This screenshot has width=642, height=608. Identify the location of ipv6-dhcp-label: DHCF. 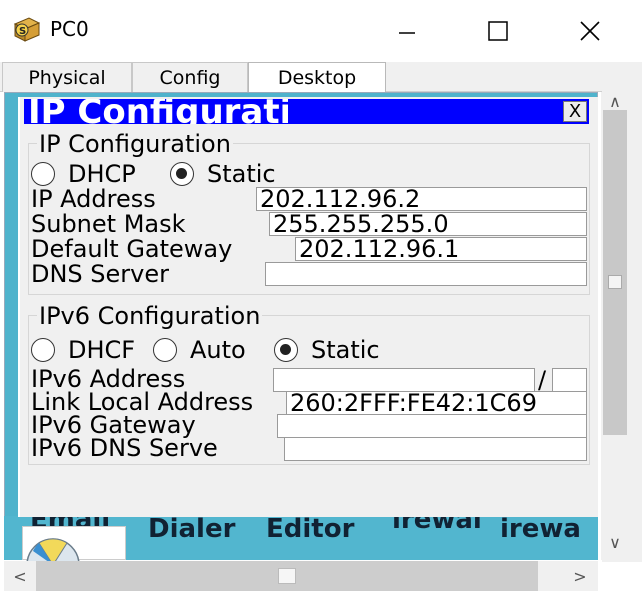
(106, 350).